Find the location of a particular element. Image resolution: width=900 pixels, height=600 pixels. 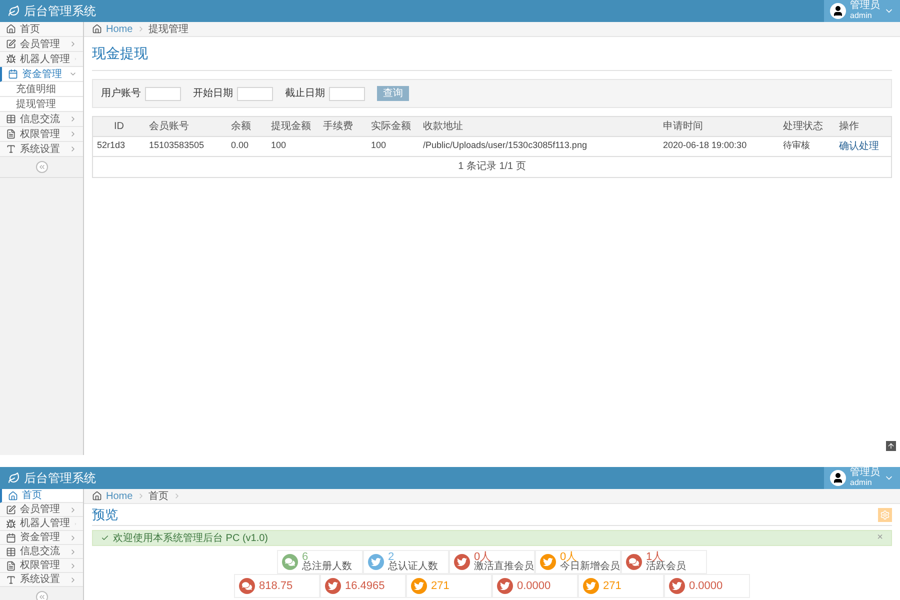

stat-label: 总认证人数 is located at coordinates (413, 567).